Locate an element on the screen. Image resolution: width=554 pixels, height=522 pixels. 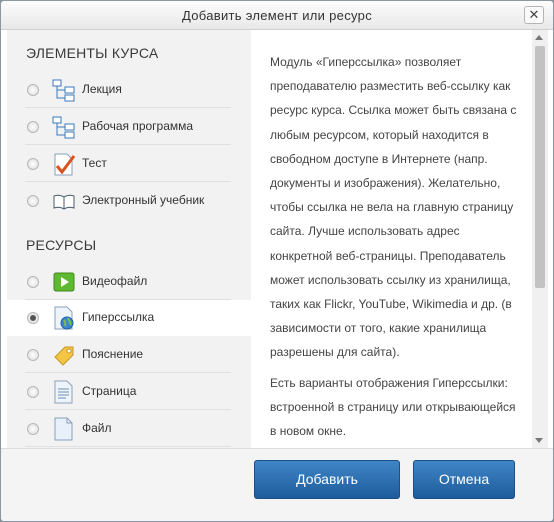
option-page: Страница is located at coordinates (129, 392).